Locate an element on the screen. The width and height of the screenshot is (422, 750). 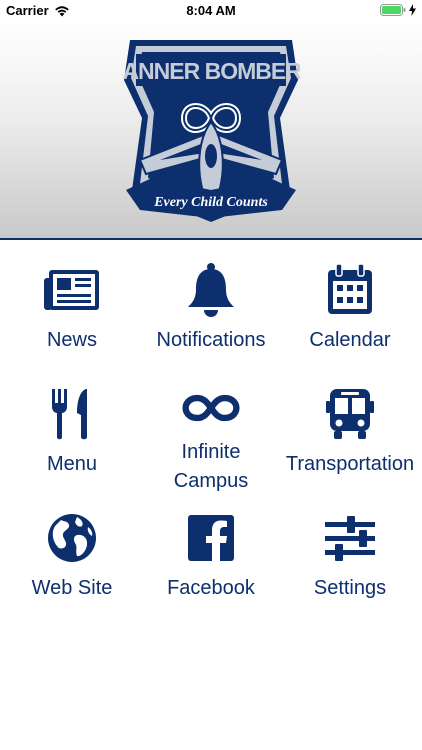
logo-title: BANNER BOMBERS is located at coordinates (211, 71).